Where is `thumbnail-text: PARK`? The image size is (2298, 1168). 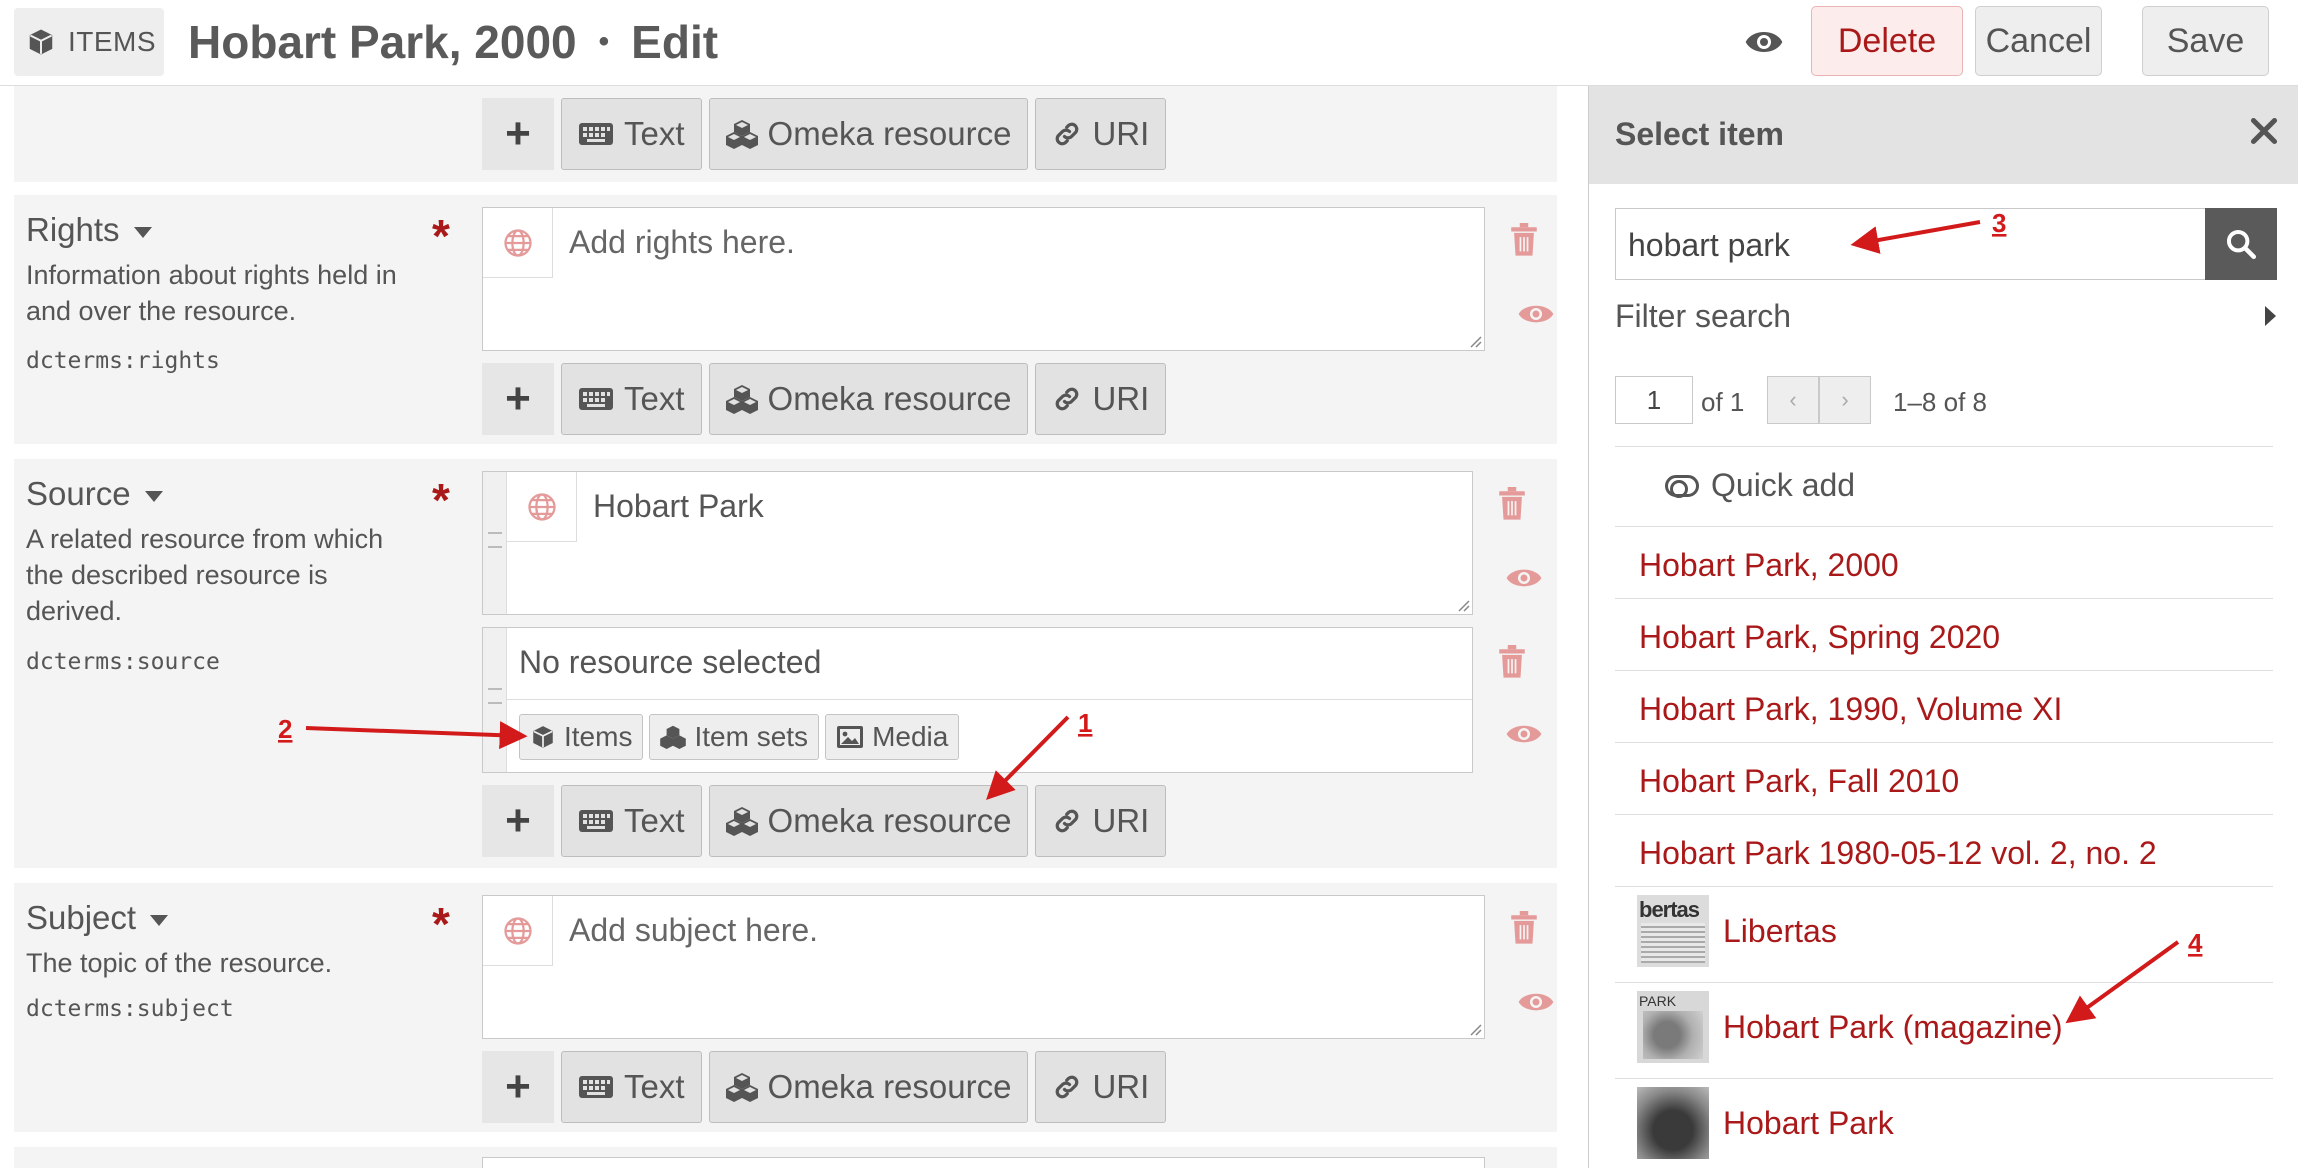 thumbnail-text: PARK is located at coordinates (1658, 1001).